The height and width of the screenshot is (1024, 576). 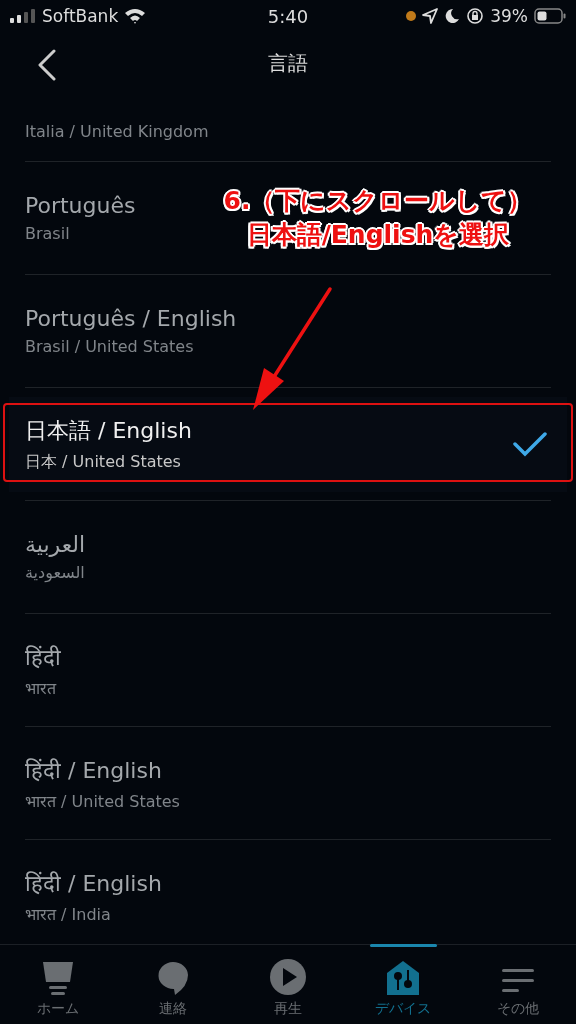 What do you see at coordinates (288, 63) in the screenshot?
I see `page-title: 言語` at bounding box center [288, 63].